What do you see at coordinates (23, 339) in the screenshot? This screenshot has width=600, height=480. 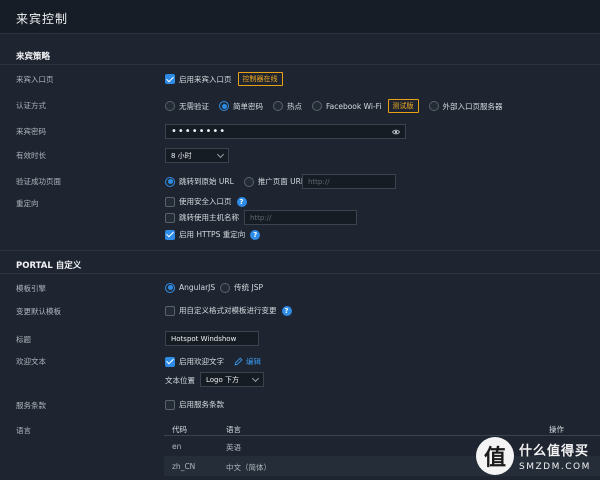 I see `row-label-title: 标题` at bounding box center [23, 339].